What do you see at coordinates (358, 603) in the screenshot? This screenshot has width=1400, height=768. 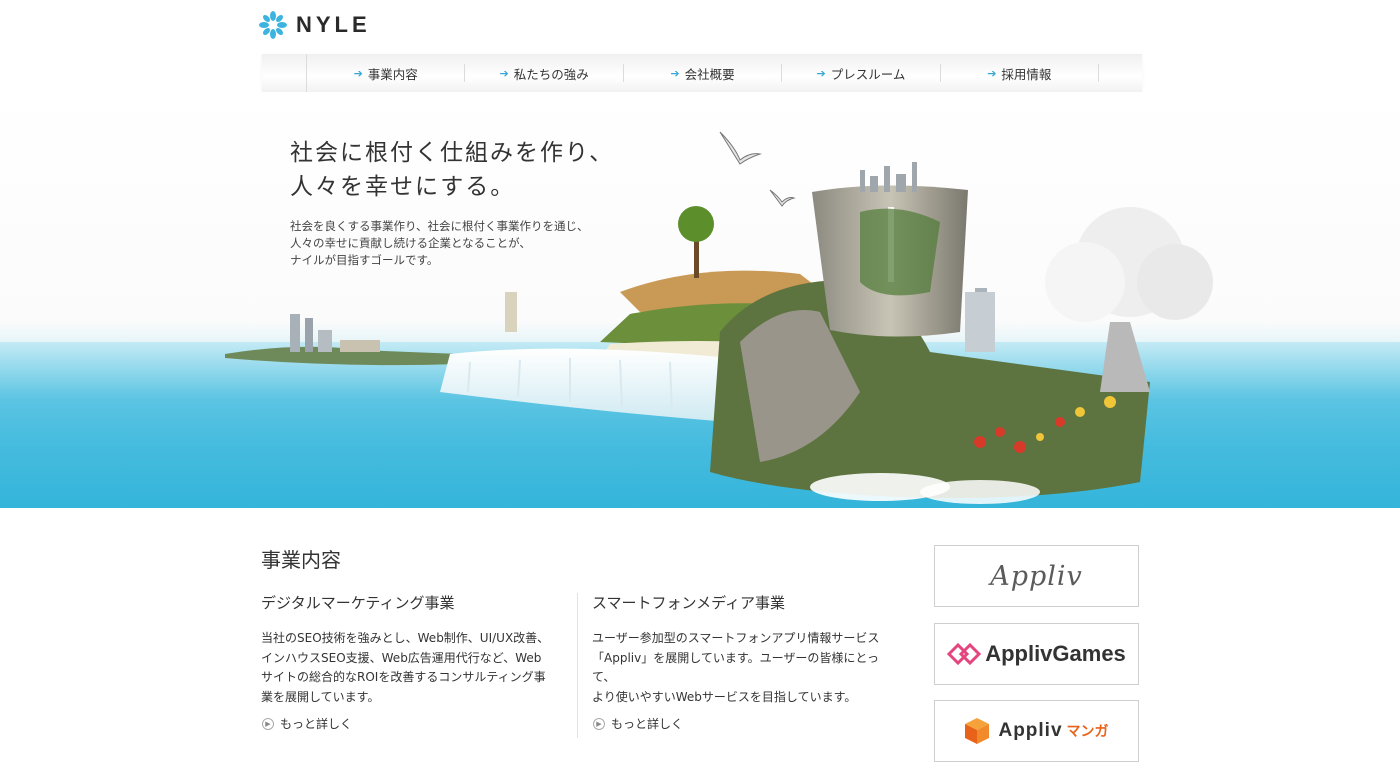 I see `column-heading: デジタルマーケティング事業` at bounding box center [358, 603].